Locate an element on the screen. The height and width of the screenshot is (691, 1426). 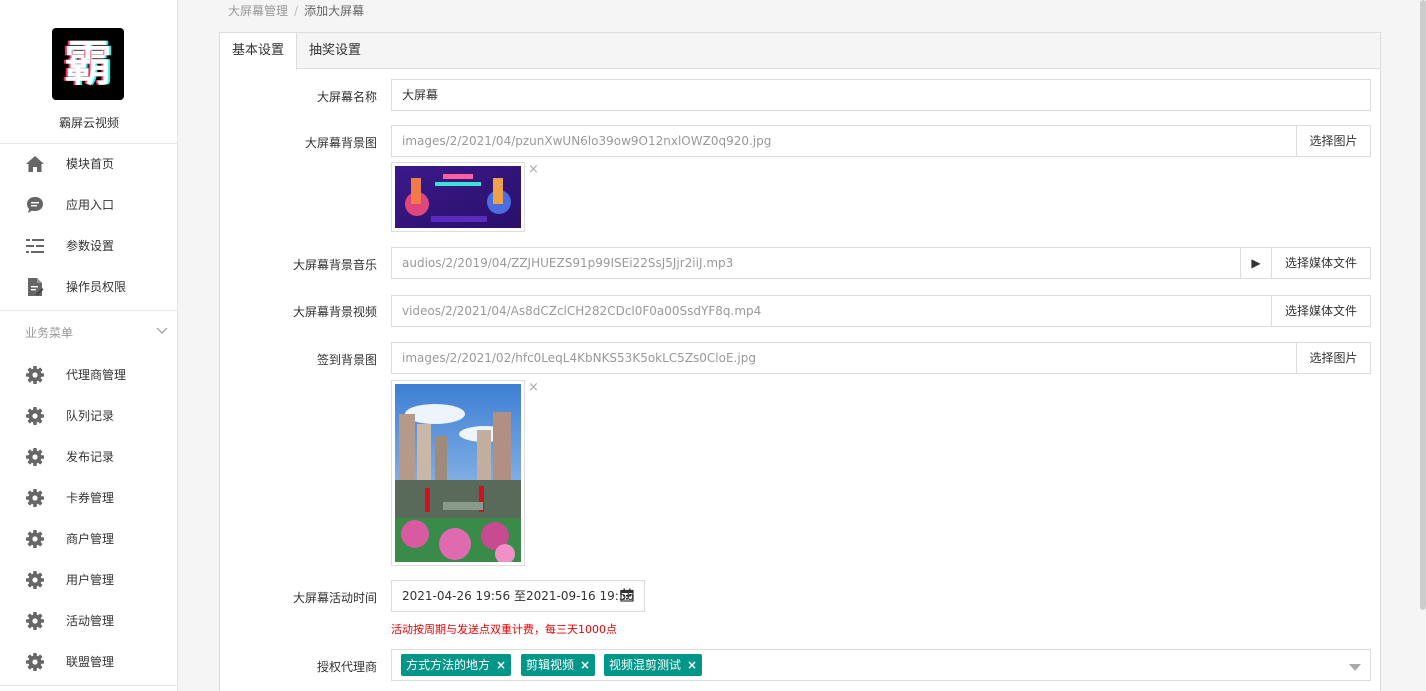
play-icon: ▶ is located at coordinates (1256, 263).